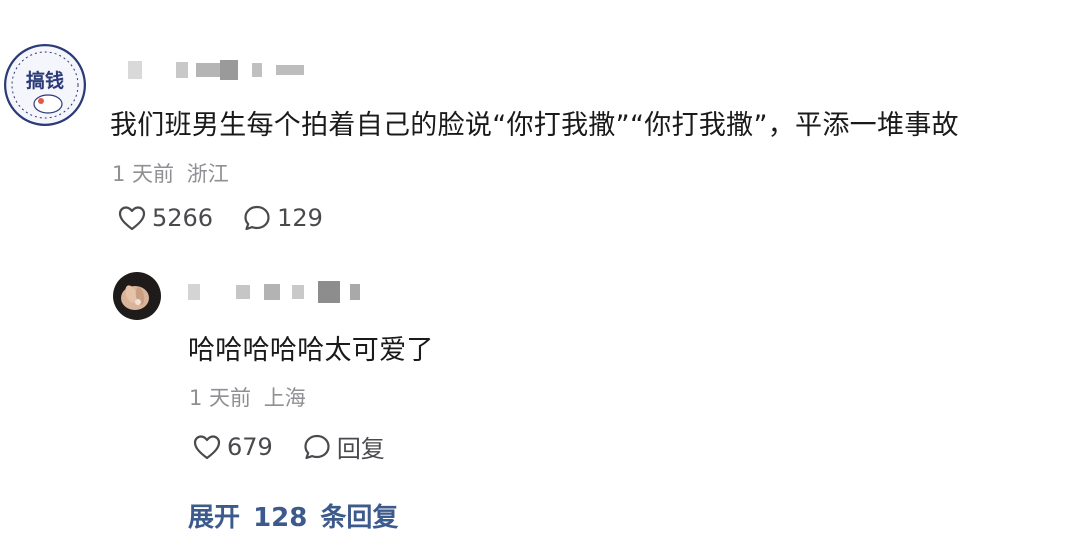  What do you see at coordinates (280, 518) in the screenshot?
I see `expand-count: 128` at bounding box center [280, 518].